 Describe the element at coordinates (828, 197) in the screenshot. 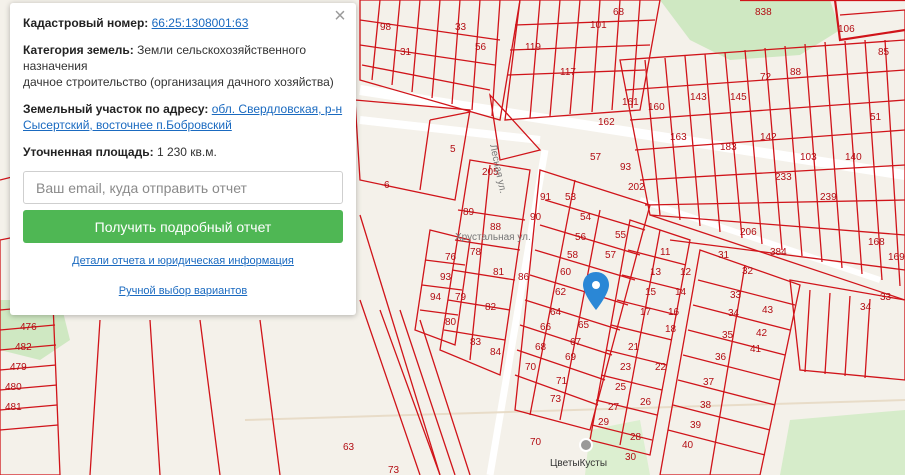

I see `svg-text: 239` at that location.